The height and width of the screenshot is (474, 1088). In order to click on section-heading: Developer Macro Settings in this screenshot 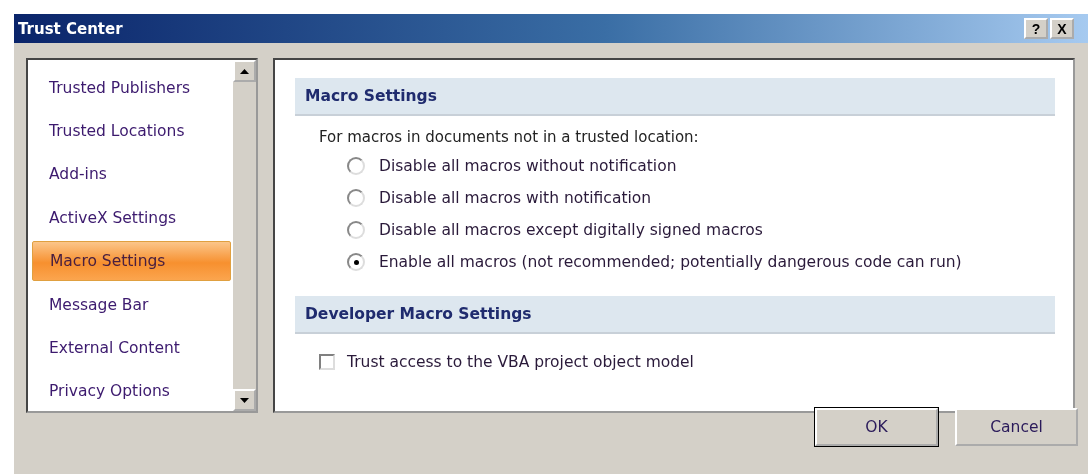, I will do `click(675, 315)`.